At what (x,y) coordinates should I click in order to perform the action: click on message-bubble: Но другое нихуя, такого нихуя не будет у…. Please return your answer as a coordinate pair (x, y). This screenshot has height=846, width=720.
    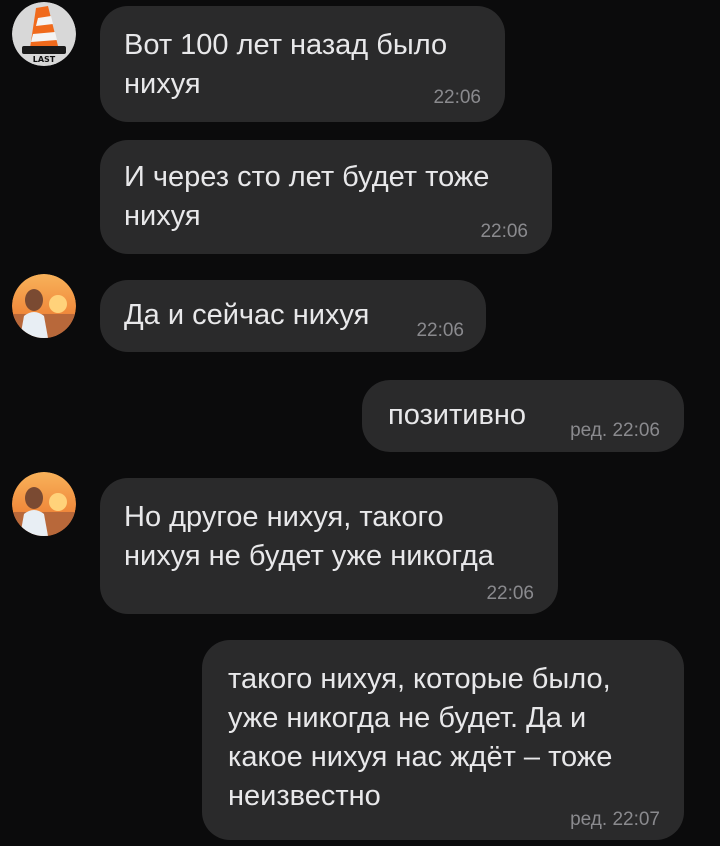
    Looking at the image, I should click on (329, 546).